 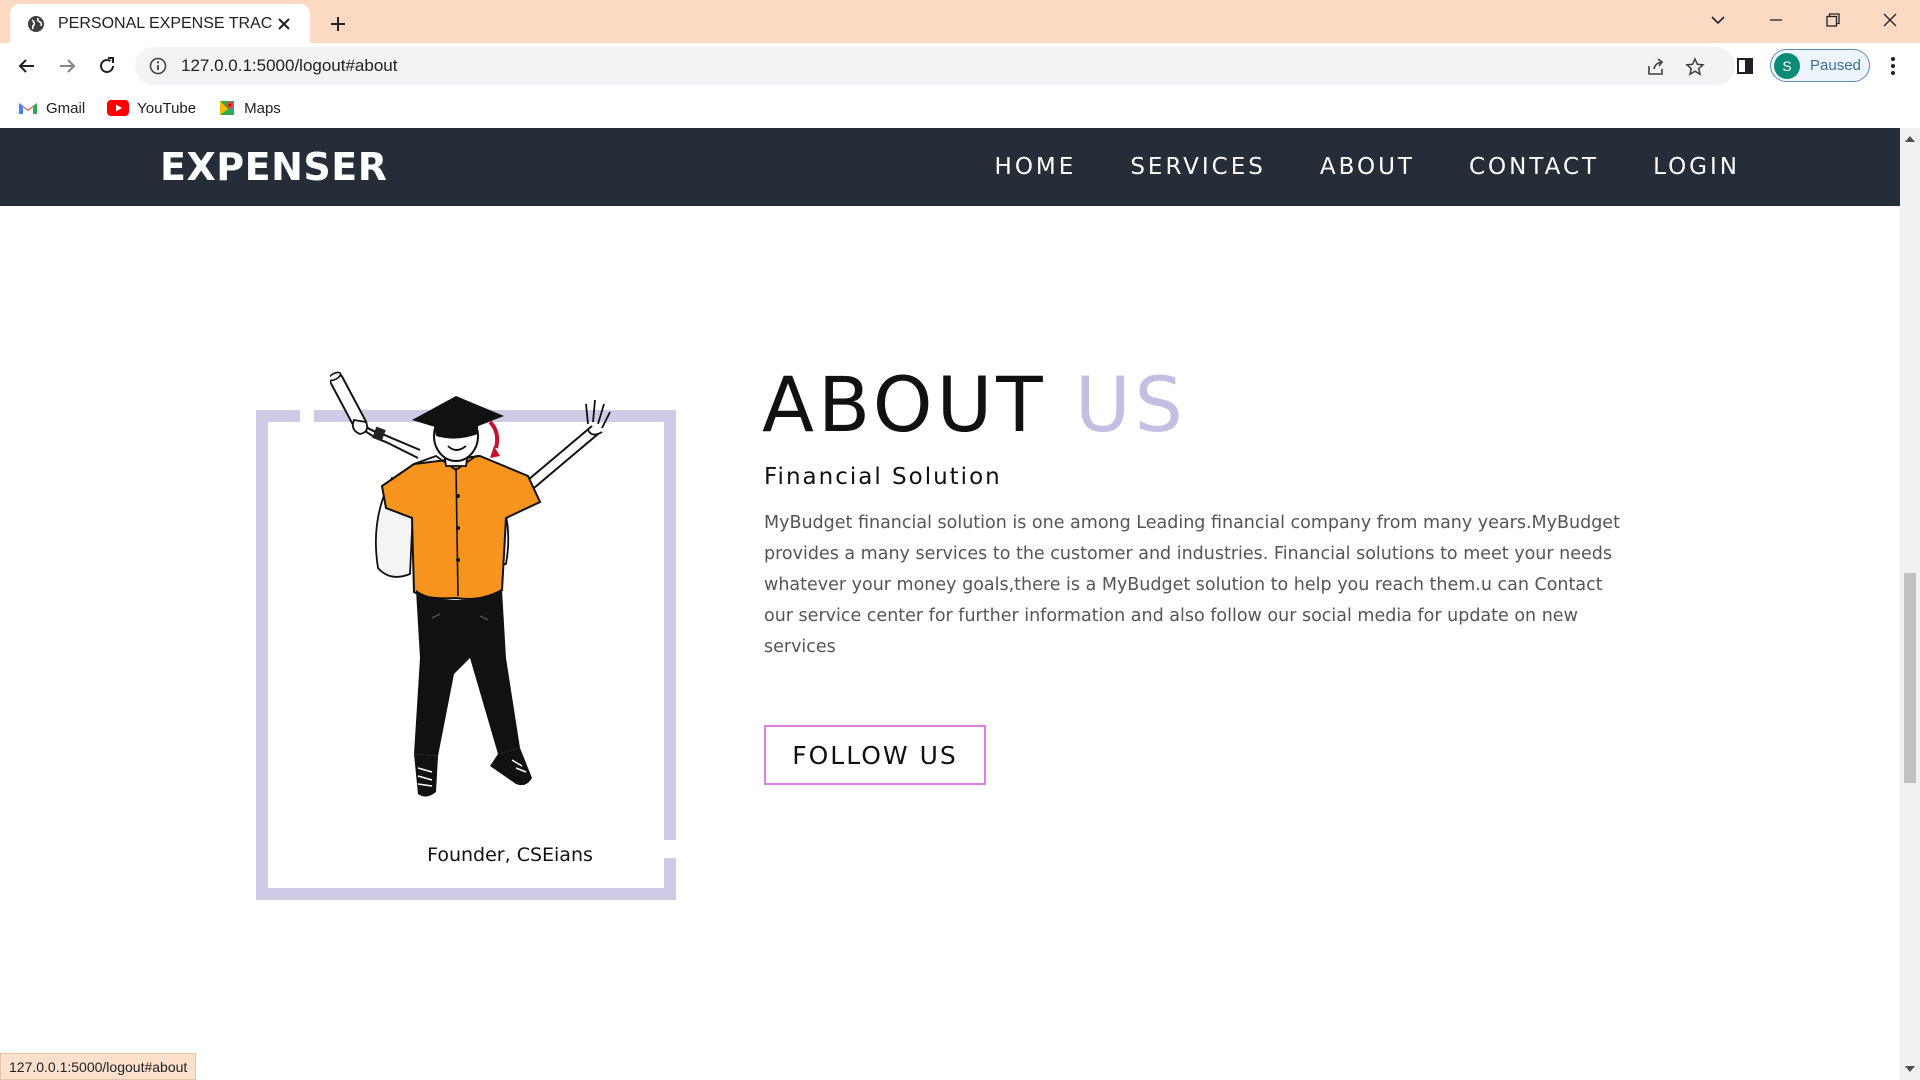 What do you see at coordinates (158, 66) in the screenshot?
I see `site-info-icon` at bounding box center [158, 66].